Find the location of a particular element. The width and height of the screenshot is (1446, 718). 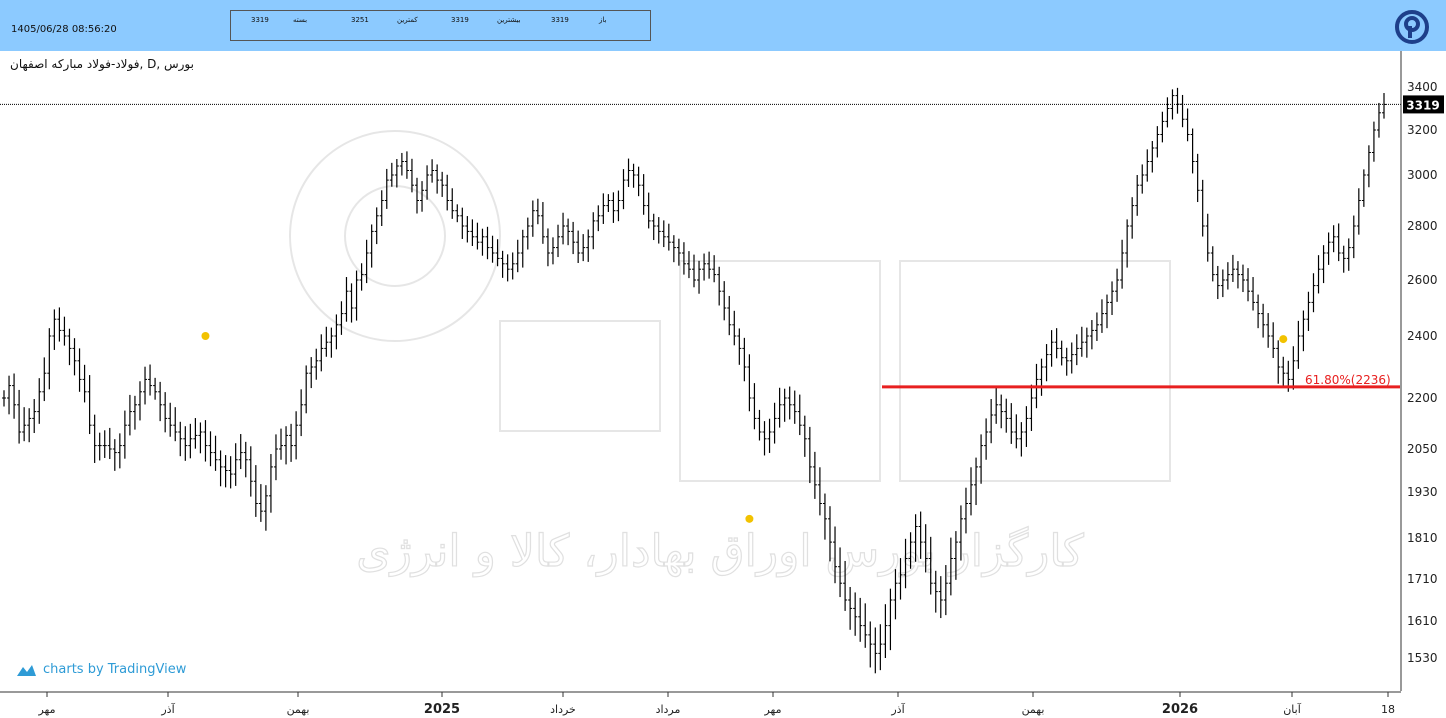

price-tick-label: 1610 is located at coordinates (1422, 621).